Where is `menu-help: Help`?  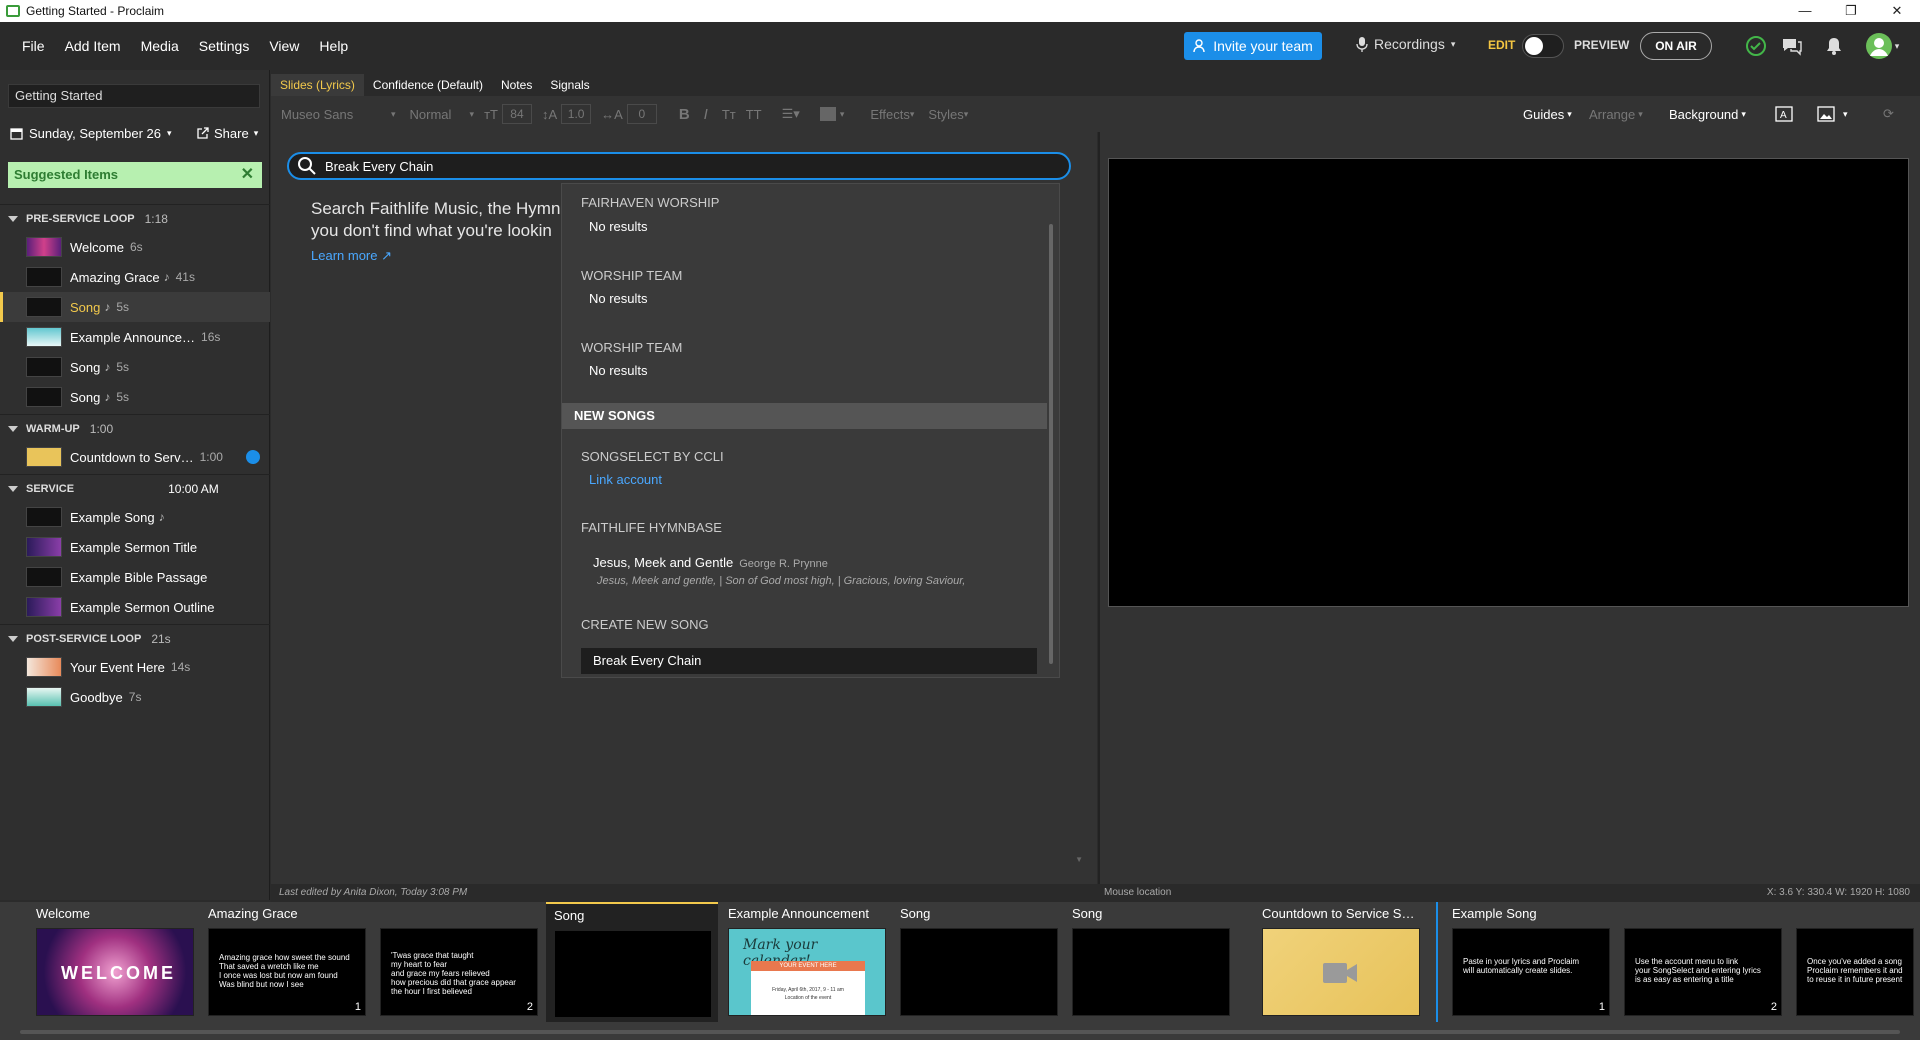
menu-help: Help is located at coordinates (333, 46).